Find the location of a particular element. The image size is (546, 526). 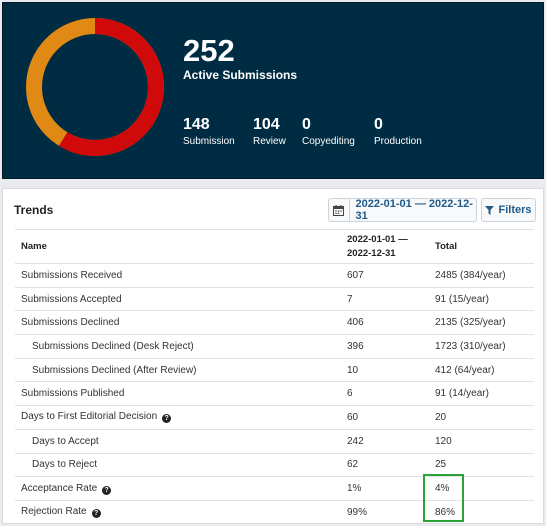

stage-count: 148 is located at coordinates (196, 124).